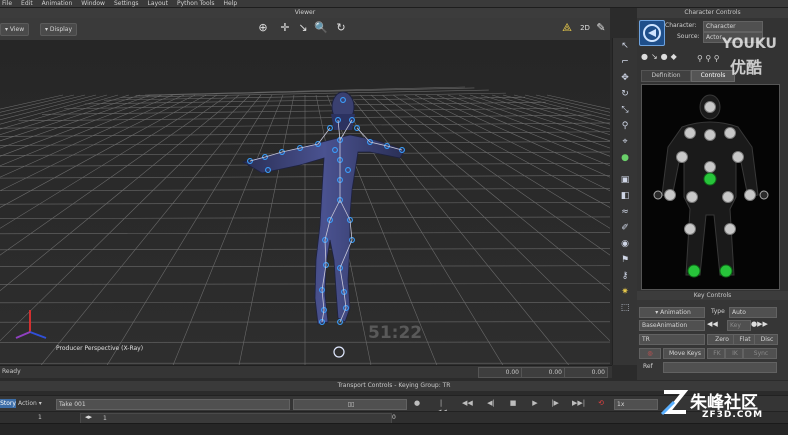  Describe the element at coordinates (625, 94) in the screenshot. I see `rotate-tool-icon: ↻` at that location.